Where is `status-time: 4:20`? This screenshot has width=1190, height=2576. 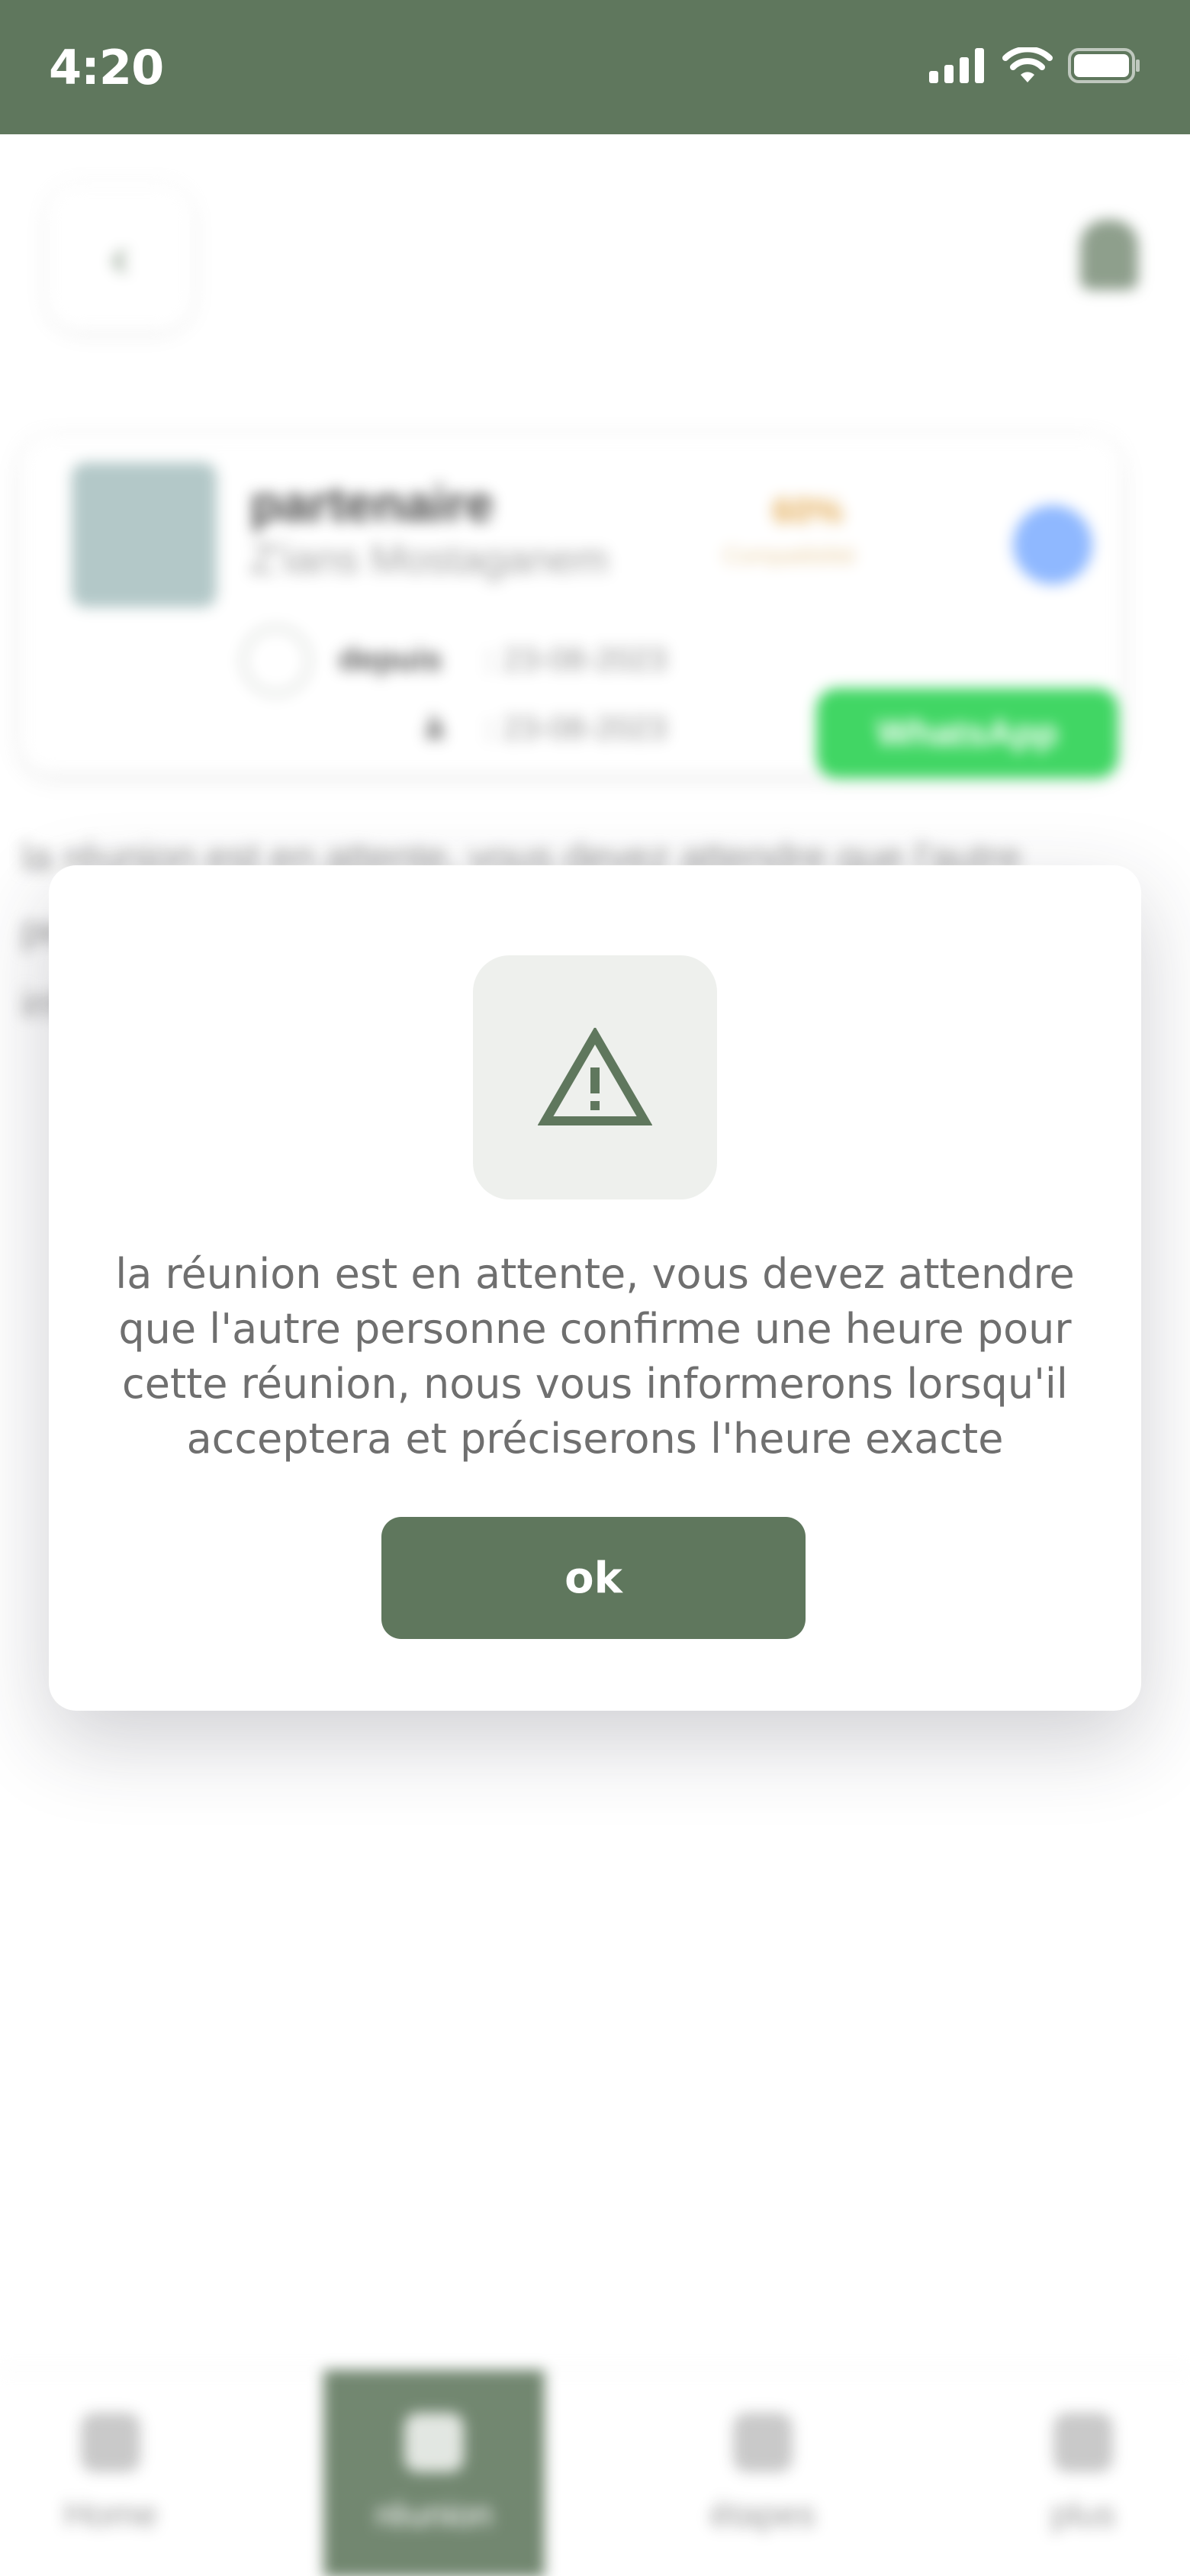
status-time: 4:20 is located at coordinates (106, 67).